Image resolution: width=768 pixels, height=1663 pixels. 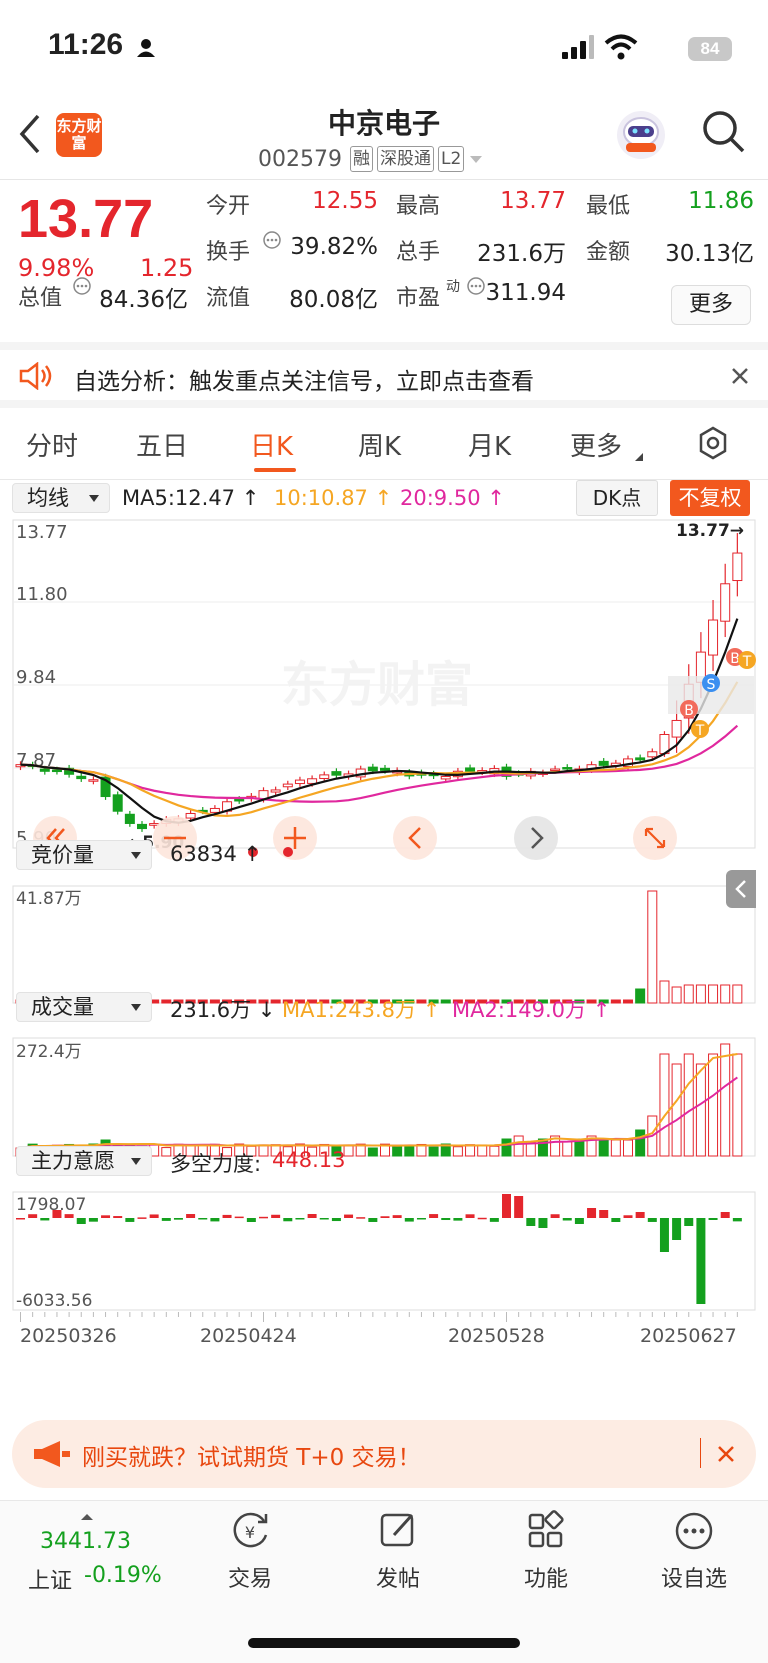 I want to click on nav-post: 发帖, so click(x=398, y=1551).